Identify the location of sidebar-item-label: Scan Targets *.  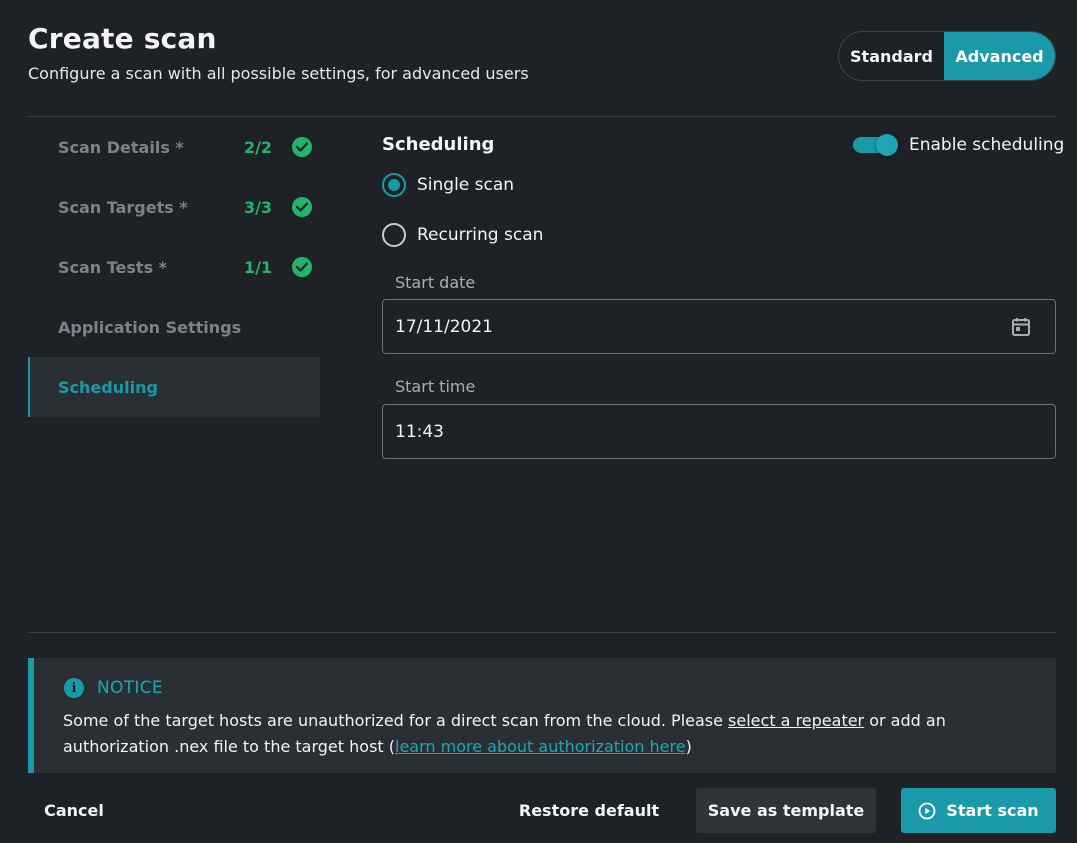
(123, 207).